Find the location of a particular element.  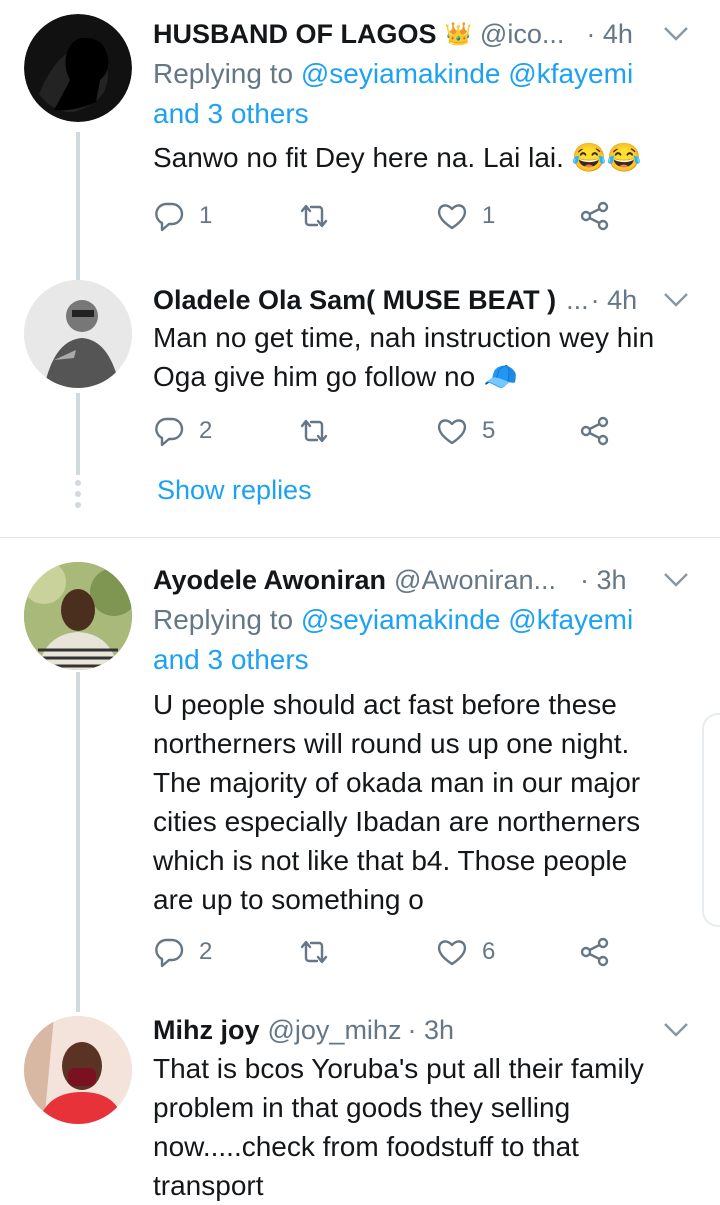

display-name: Oladele Ola Sam( MUSE BEAT ) is located at coordinates (354, 300).